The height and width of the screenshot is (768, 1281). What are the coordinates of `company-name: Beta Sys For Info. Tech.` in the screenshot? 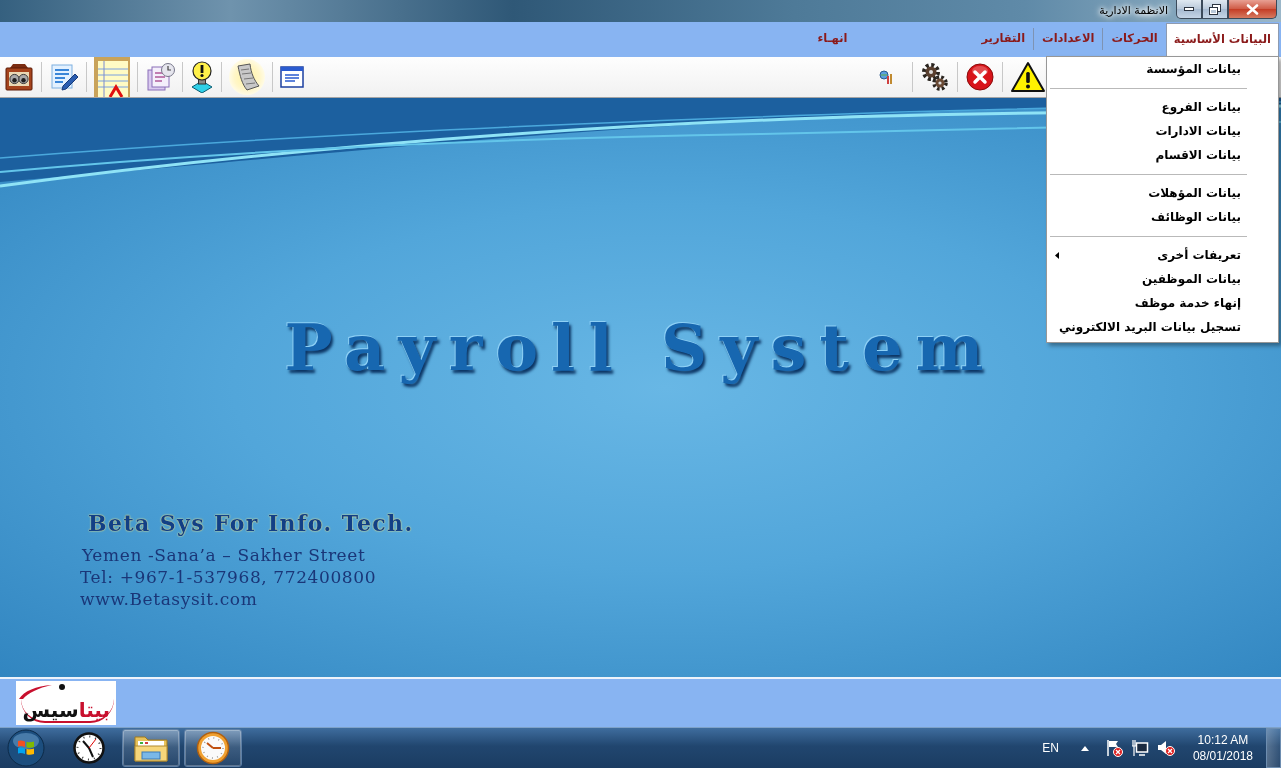 It's located at (251, 523).